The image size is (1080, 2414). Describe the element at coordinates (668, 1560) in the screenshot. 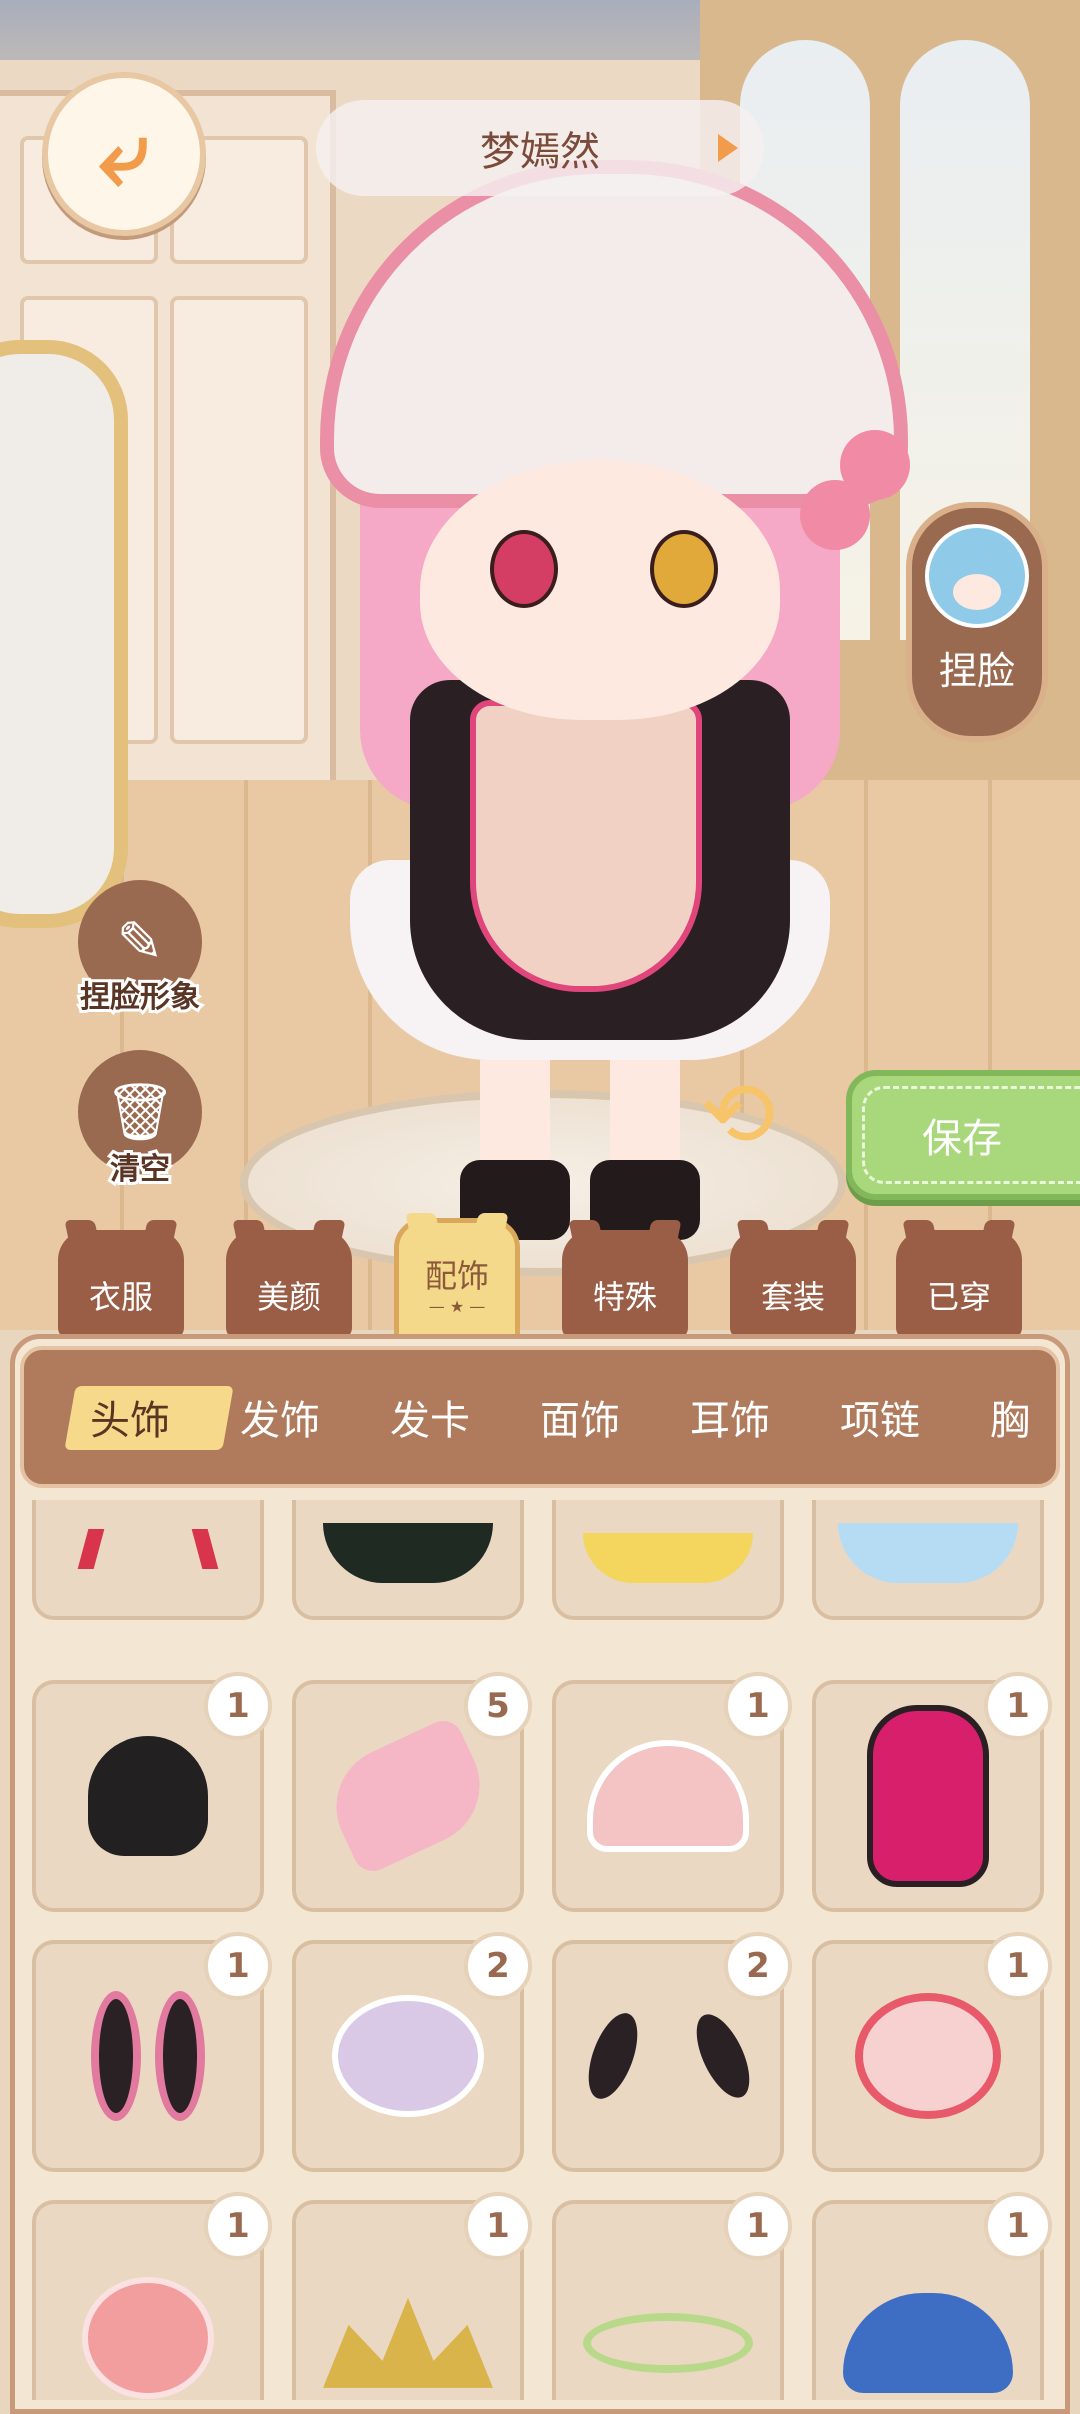

I see `item-cloud-beret` at that location.